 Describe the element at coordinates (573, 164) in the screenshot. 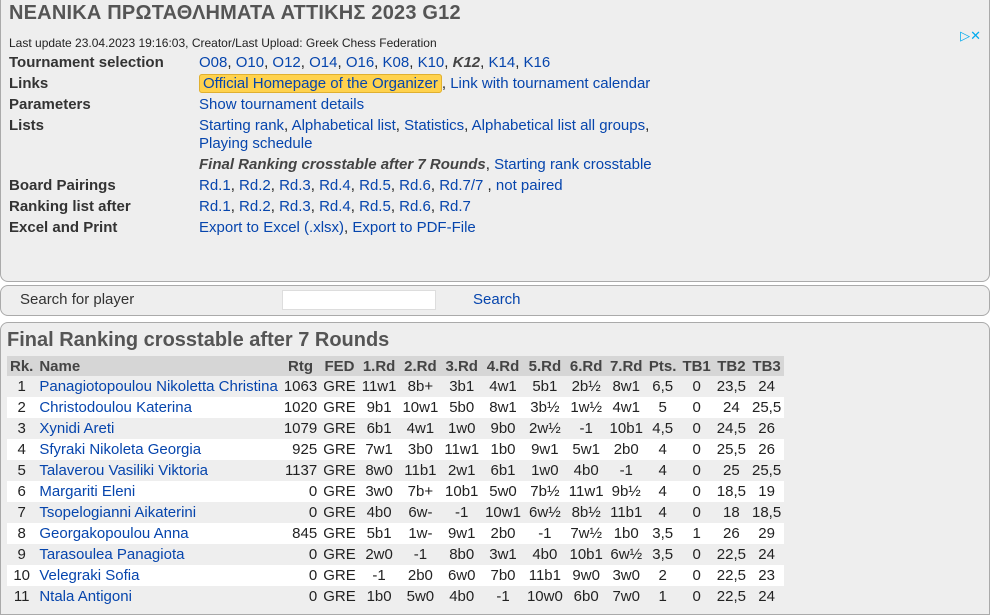

I see `starting-rank-crosstable-link: Starting rank crosstable` at that location.